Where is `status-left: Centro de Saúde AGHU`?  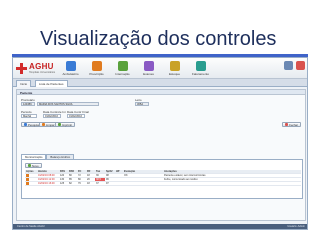 status-left: Centro de Saúde AGHU is located at coordinates (31, 226).